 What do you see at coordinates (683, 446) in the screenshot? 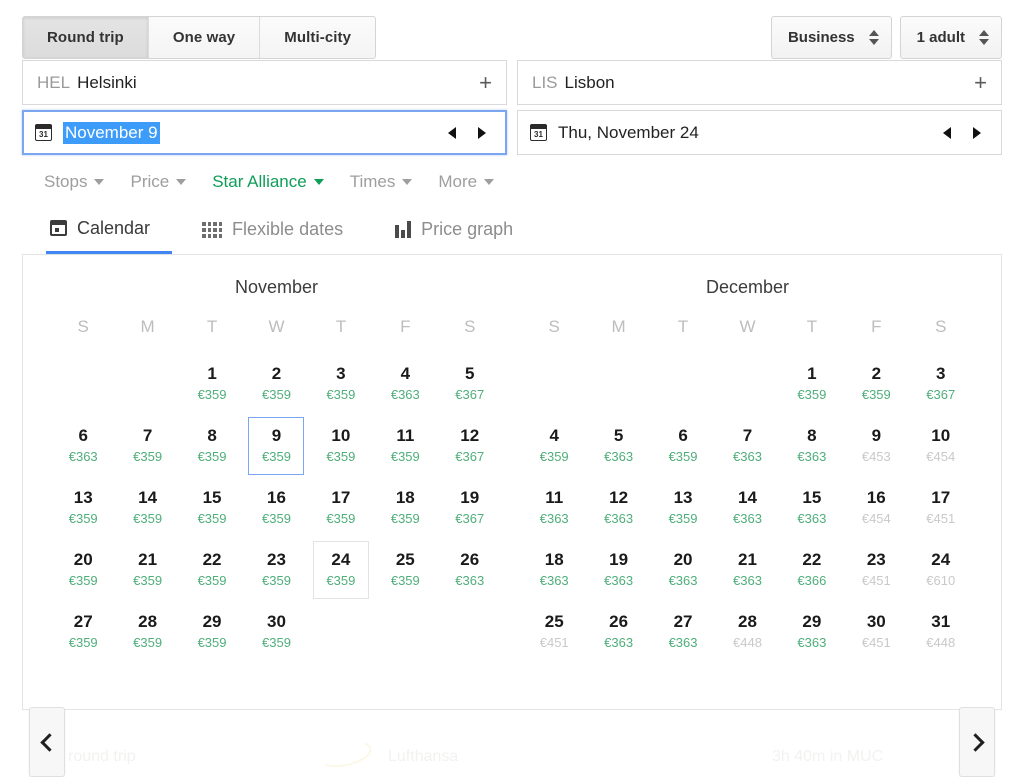
I see `day-cell: 6 €359` at bounding box center [683, 446].